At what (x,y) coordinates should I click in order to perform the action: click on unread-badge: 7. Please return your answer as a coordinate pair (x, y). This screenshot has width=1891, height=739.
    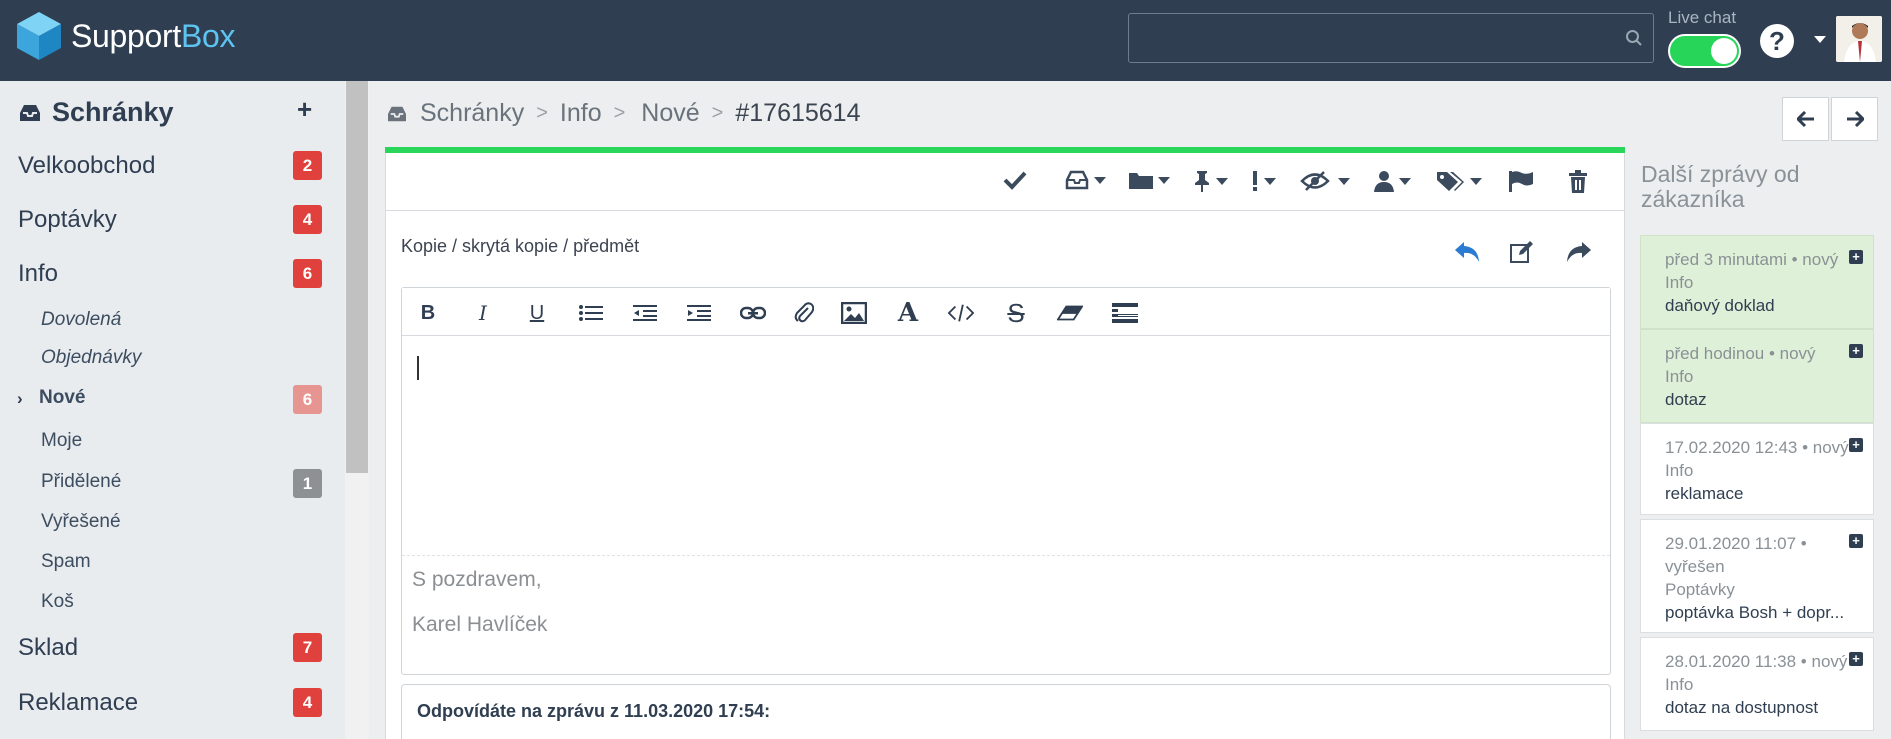
    Looking at the image, I should click on (307, 647).